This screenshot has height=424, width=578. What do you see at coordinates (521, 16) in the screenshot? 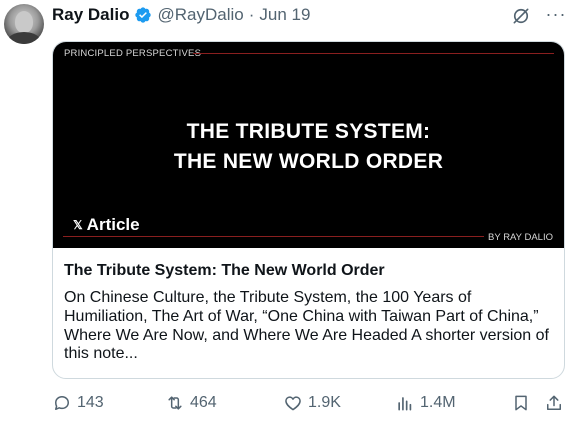
I see `grok-icon` at bounding box center [521, 16].